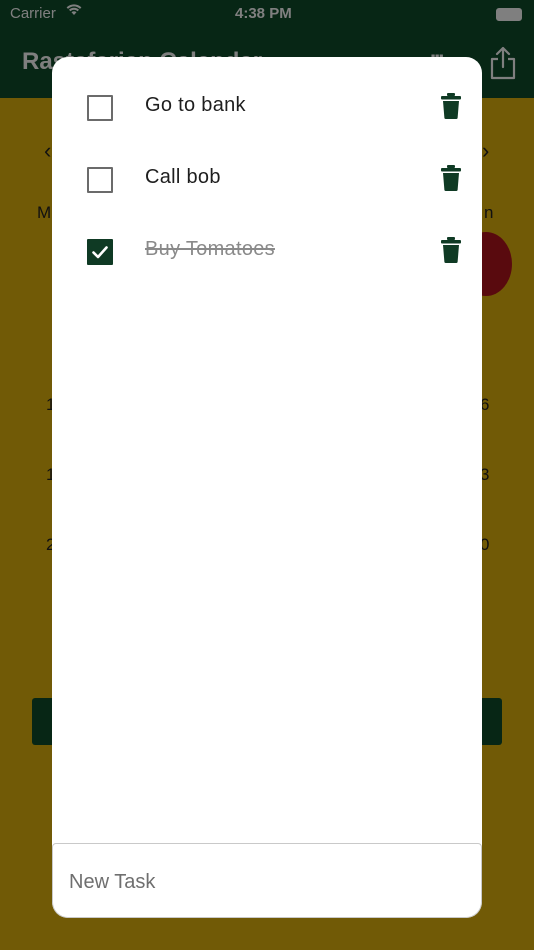  I want to click on task-label: Call bob, so click(183, 177).